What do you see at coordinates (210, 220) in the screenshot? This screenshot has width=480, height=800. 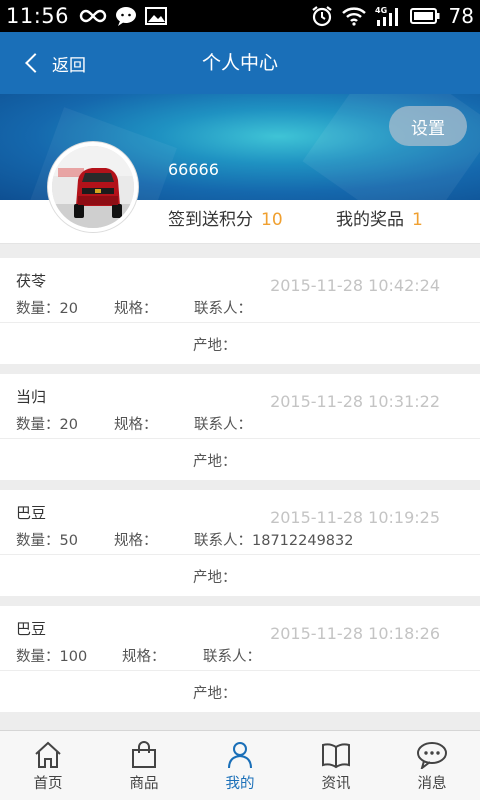 I see `checkin-points-label: 签到送积分` at bounding box center [210, 220].